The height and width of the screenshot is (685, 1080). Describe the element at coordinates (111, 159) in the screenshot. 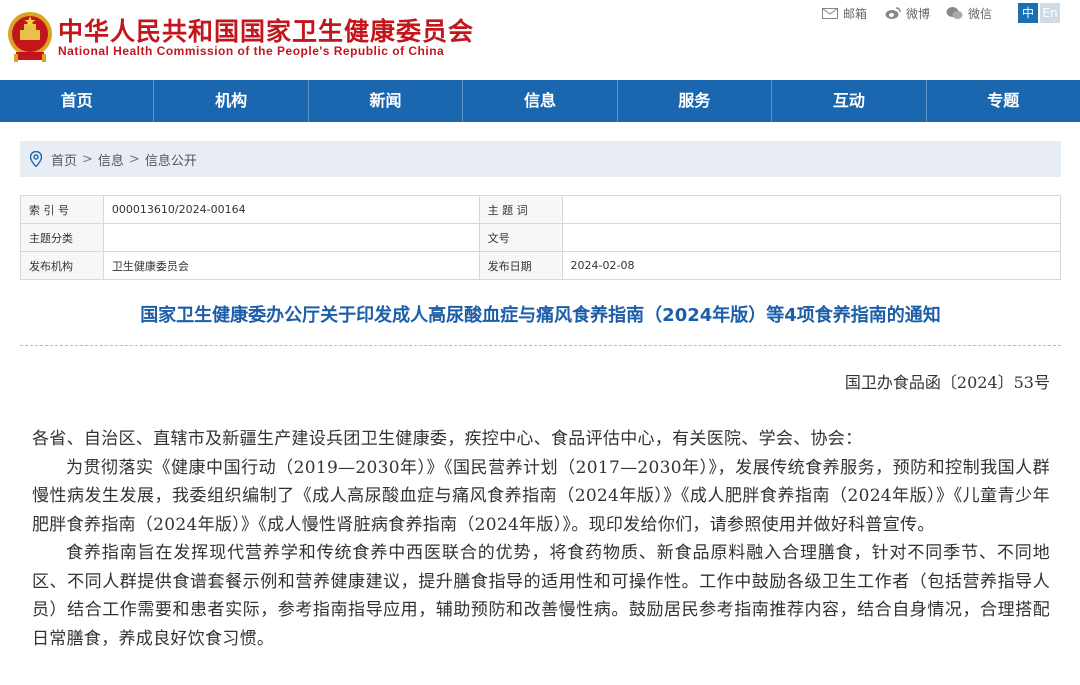

I see `breadcrumb-information: 信息` at that location.